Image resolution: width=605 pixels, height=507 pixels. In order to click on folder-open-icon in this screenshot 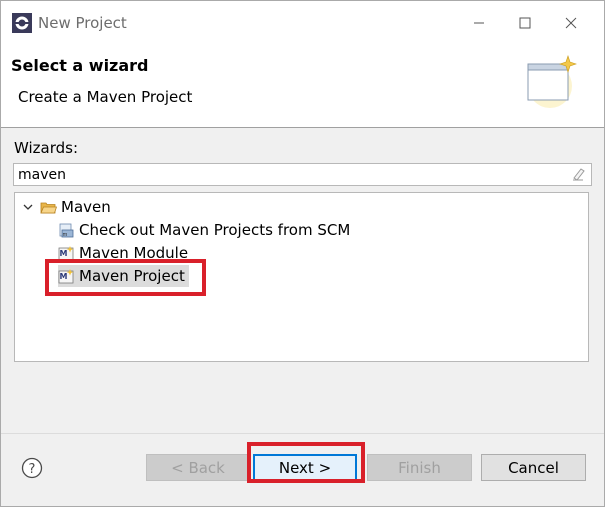, I will do `click(48, 207)`.